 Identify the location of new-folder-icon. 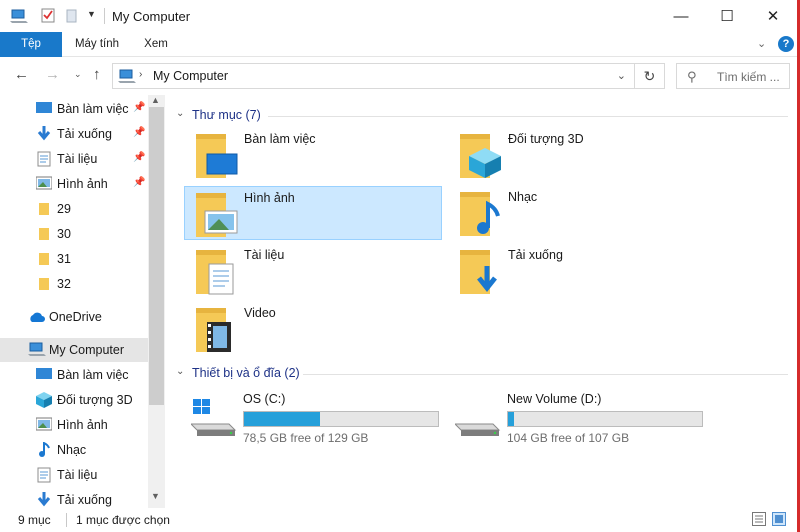
(72, 17).